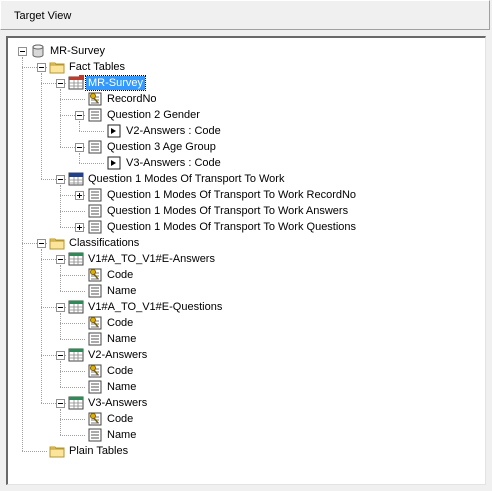 This screenshot has width=492, height=491. Describe the element at coordinates (97, 67) in the screenshot. I see `tree-node-label: Fact Tables` at that location.